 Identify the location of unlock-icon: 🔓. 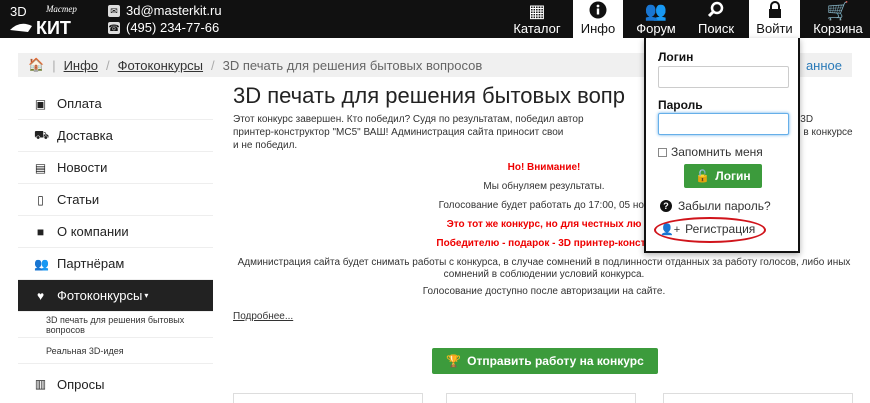
(703, 176).